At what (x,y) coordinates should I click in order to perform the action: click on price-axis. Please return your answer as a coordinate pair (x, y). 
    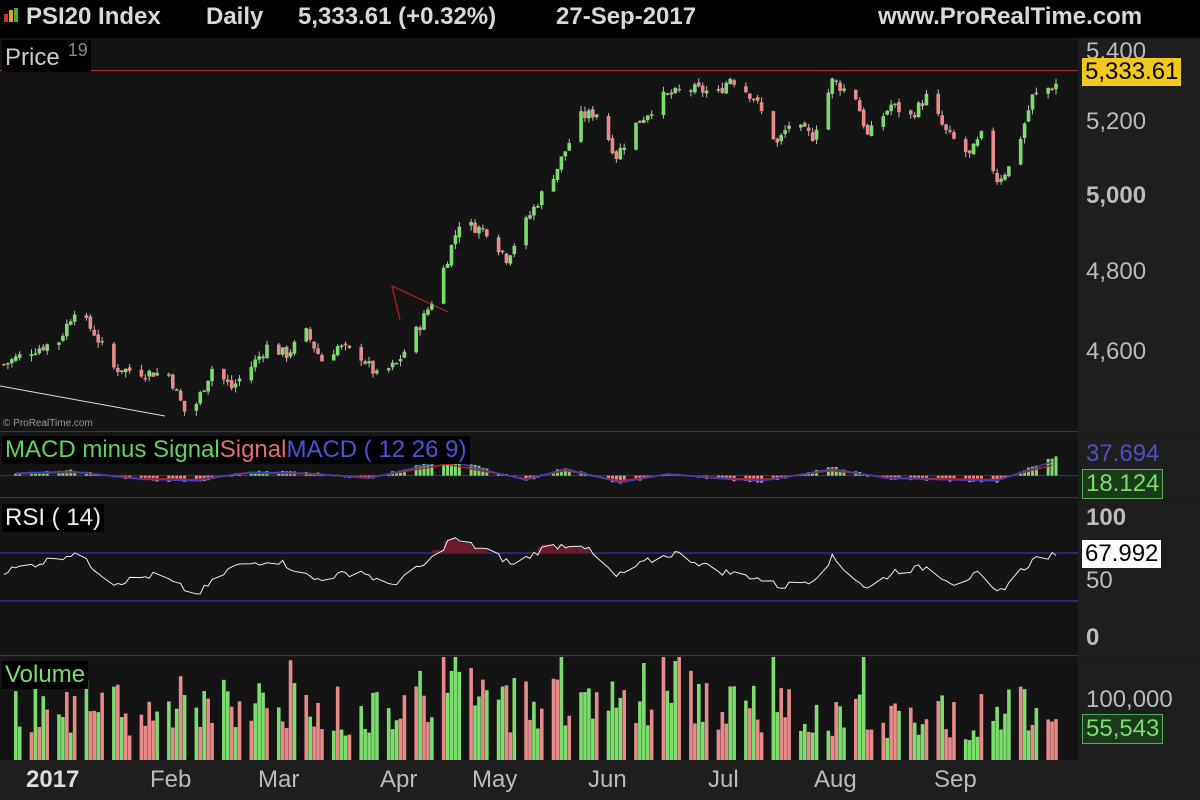
    Looking at the image, I should click on (1139, 235).